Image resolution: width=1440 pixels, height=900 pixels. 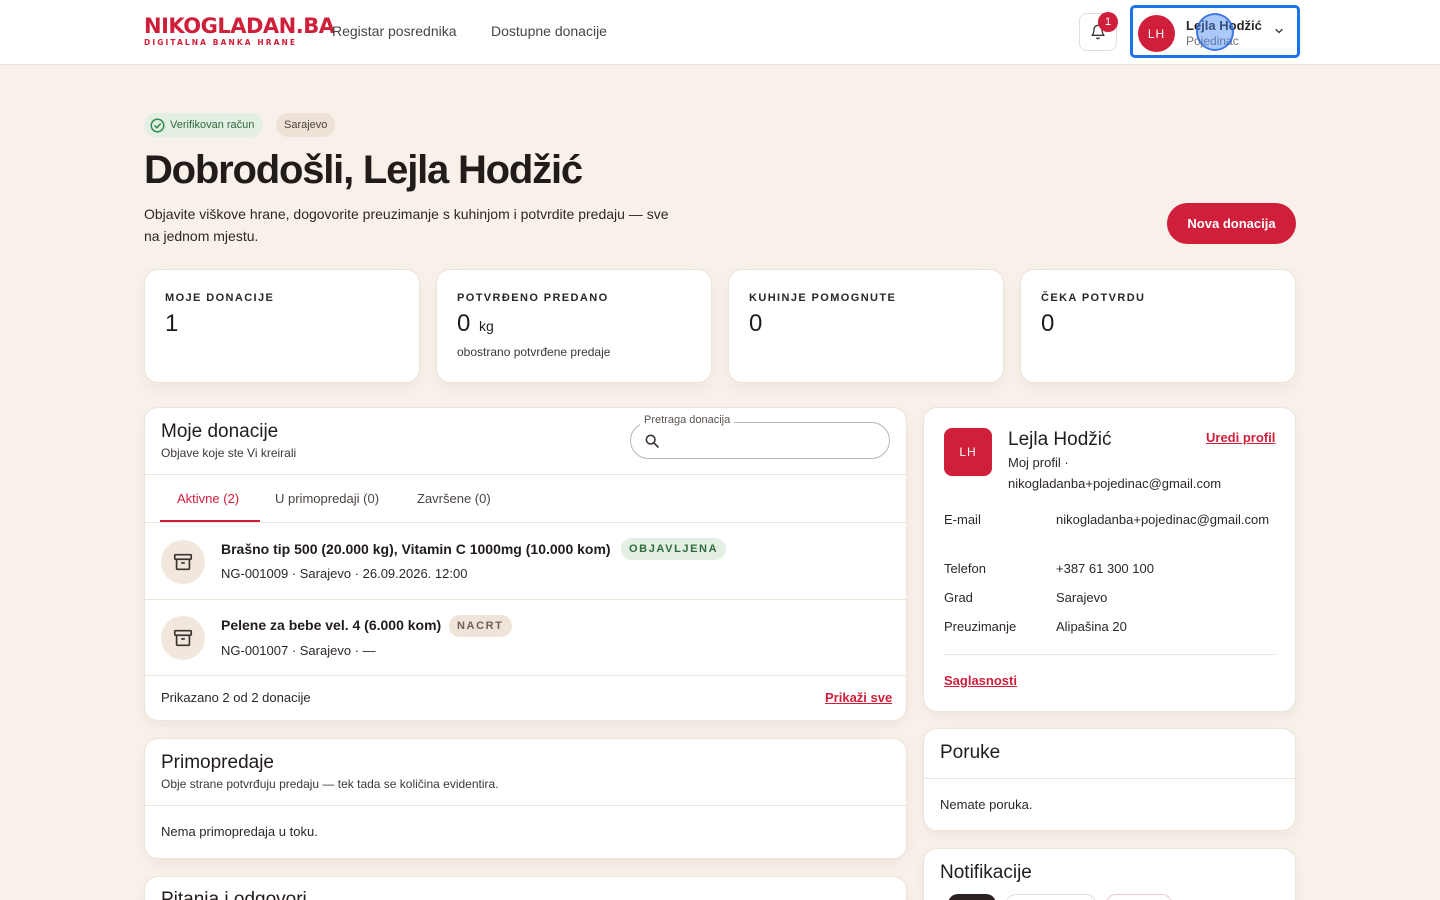 What do you see at coordinates (327, 498) in the screenshot?
I see `tab-u-primopredaji: U primopredaji (0)` at bounding box center [327, 498].